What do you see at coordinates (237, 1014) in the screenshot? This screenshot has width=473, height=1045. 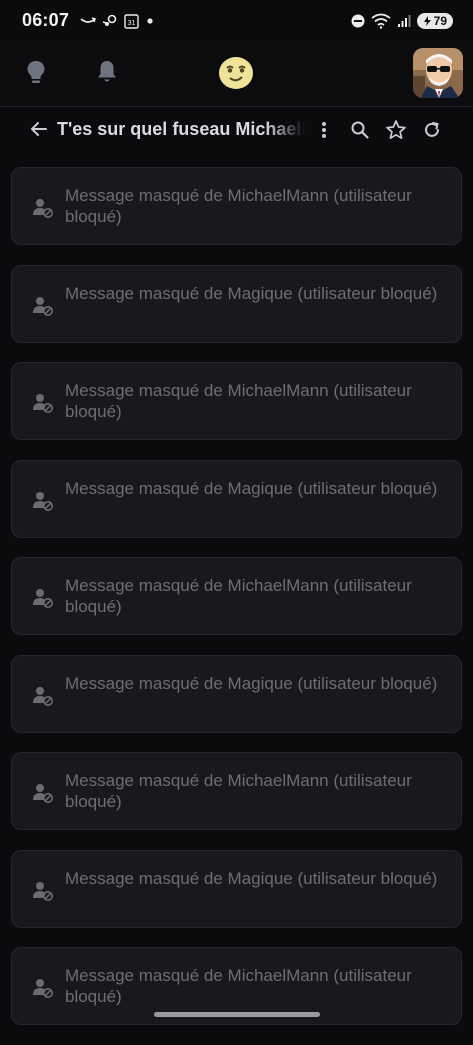 I see `home-indicator` at bounding box center [237, 1014].